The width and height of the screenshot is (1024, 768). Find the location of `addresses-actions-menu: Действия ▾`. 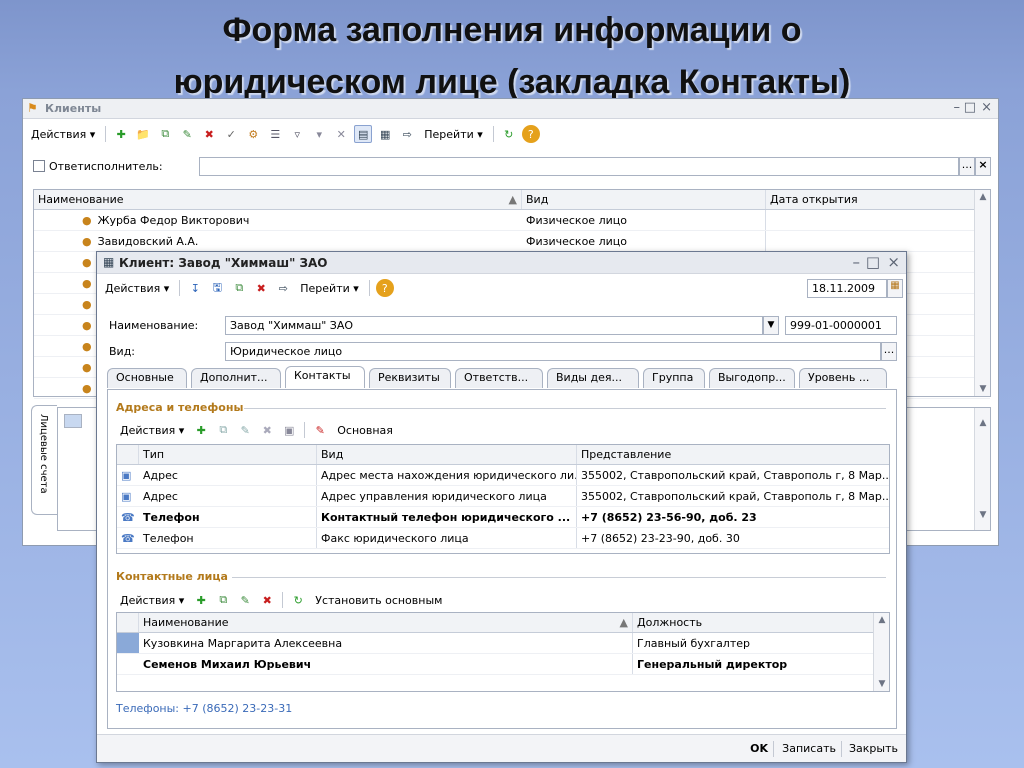

addresses-actions-menu: Действия ▾ is located at coordinates (152, 430).